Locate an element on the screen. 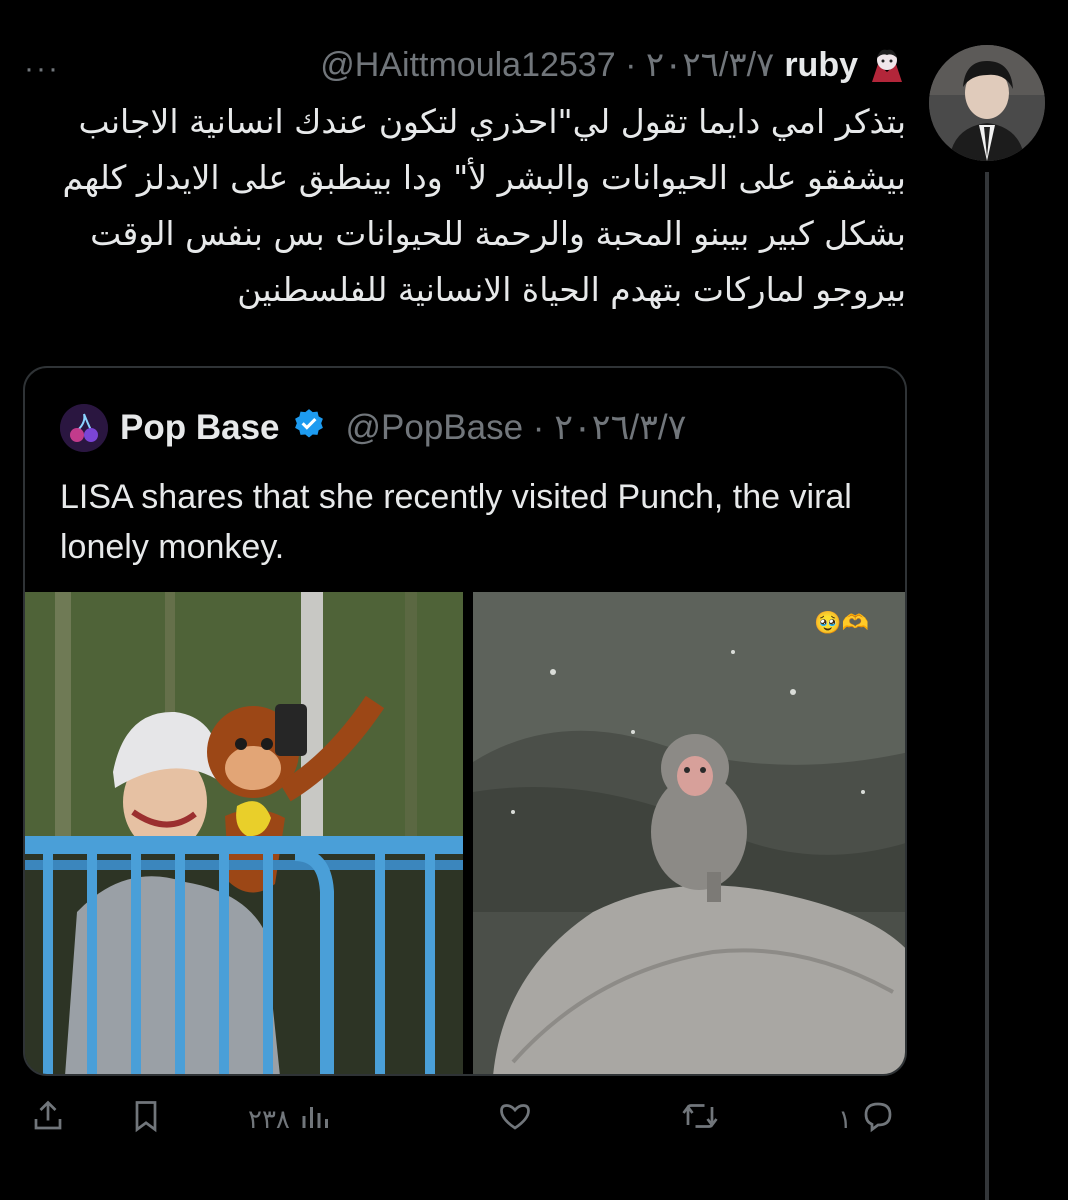 The width and height of the screenshot is (1068, 1200). bookmark-icon is located at coordinates (146, 1119).